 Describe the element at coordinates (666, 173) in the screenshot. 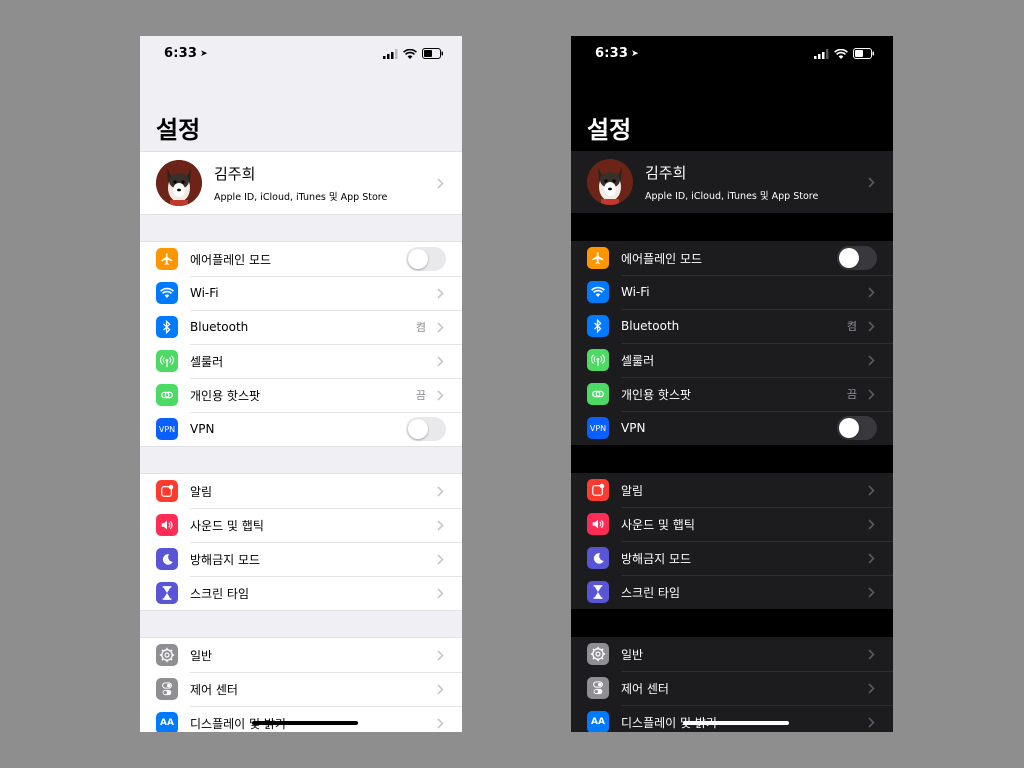

I see `profile-name: 김주희` at that location.